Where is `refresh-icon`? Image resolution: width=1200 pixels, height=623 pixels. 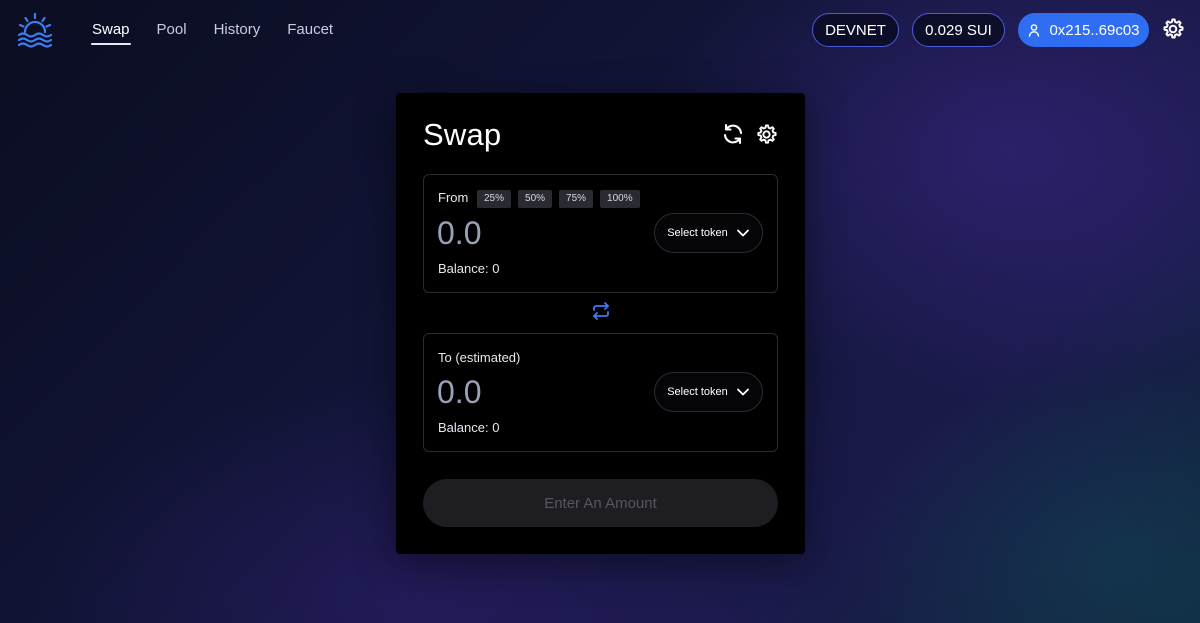 refresh-icon is located at coordinates (733, 134).